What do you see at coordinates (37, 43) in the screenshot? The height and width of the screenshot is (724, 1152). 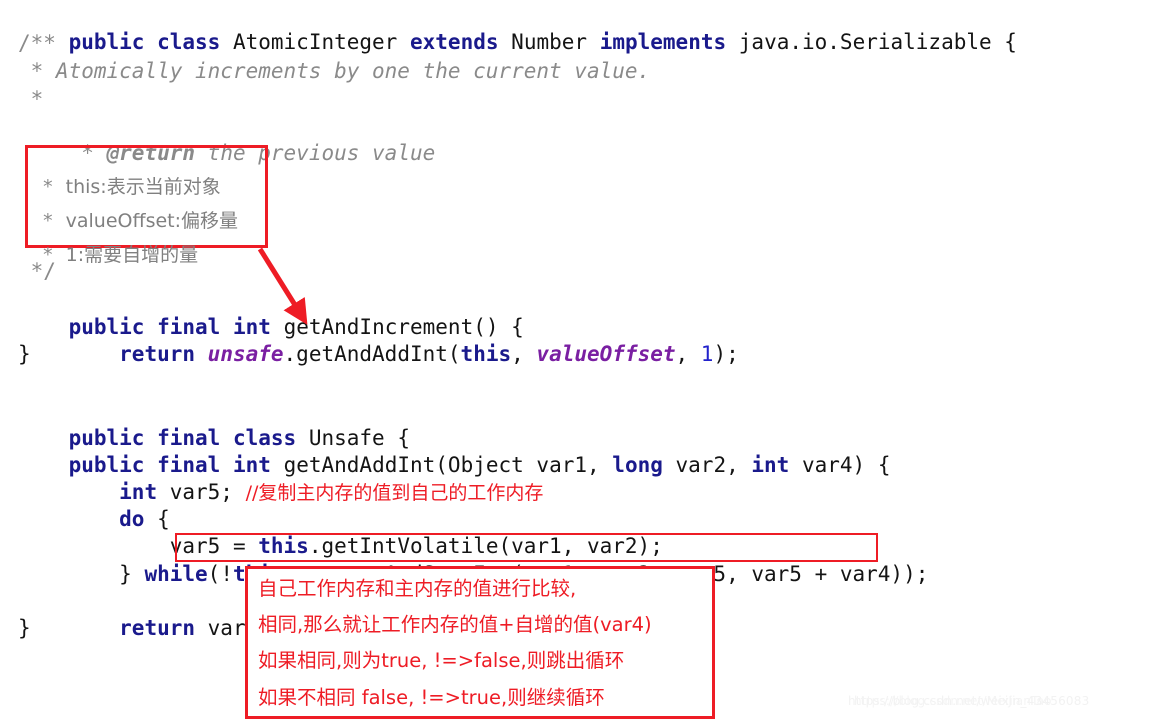 I see `code-line-javadoc-open: /**` at bounding box center [37, 43].